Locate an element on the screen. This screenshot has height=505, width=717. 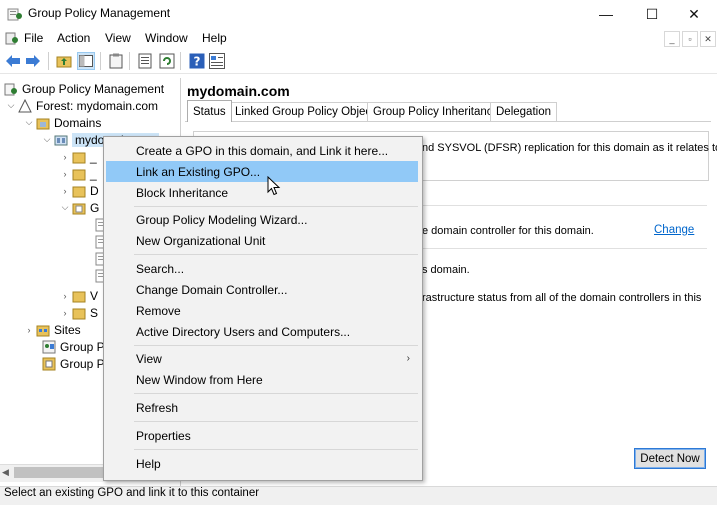
tab-gp-inheritance: Group Policy Inheritance is located at coordinates (436, 111).